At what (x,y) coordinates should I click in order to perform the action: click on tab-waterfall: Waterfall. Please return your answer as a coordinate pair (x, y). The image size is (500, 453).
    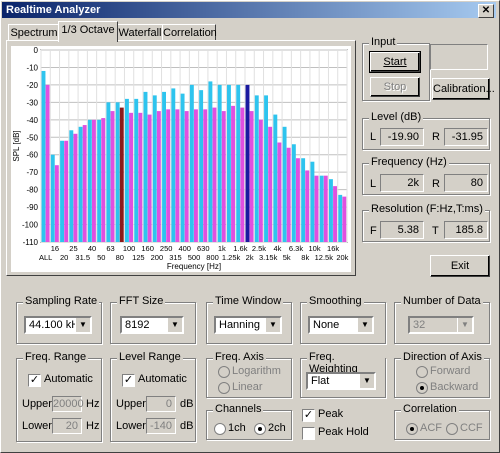
    Looking at the image, I should click on (140, 32).